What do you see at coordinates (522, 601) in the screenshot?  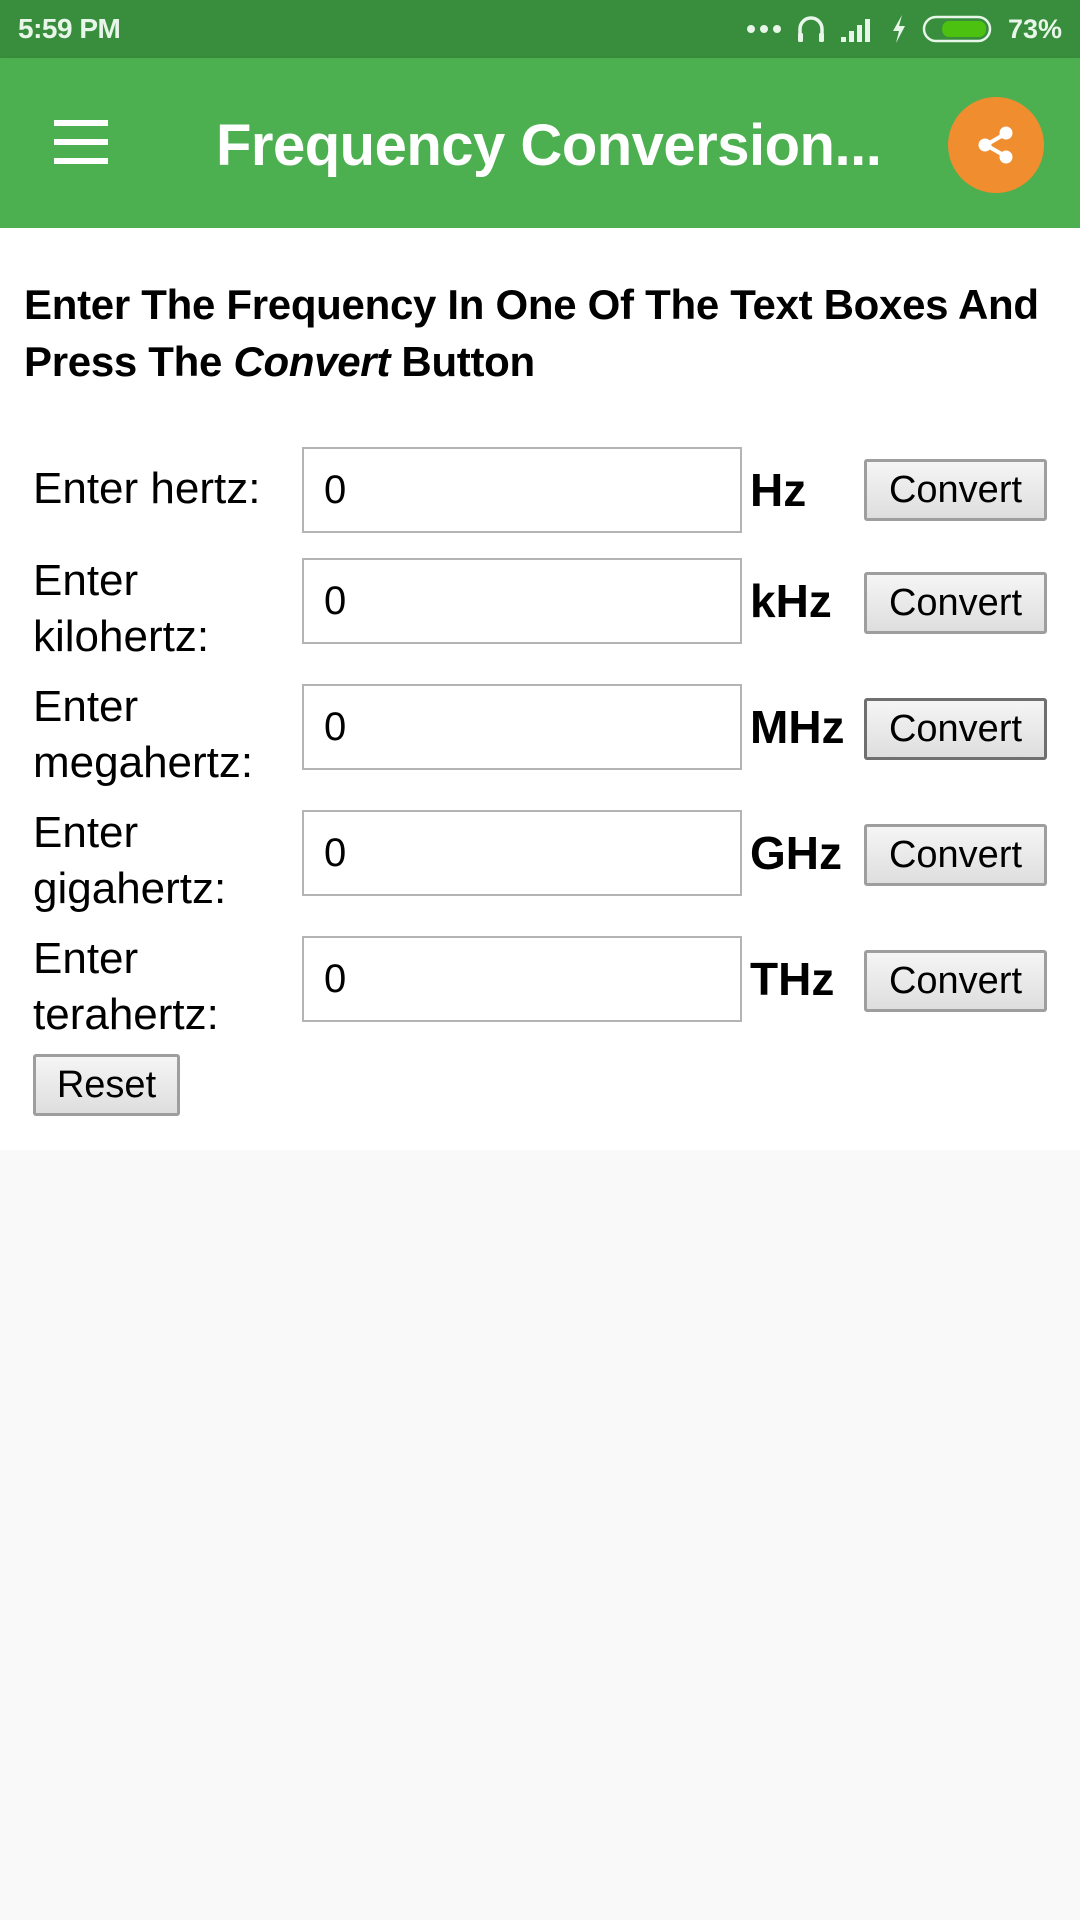 I see `kilohertz-input` at bounding box center [522, 601].